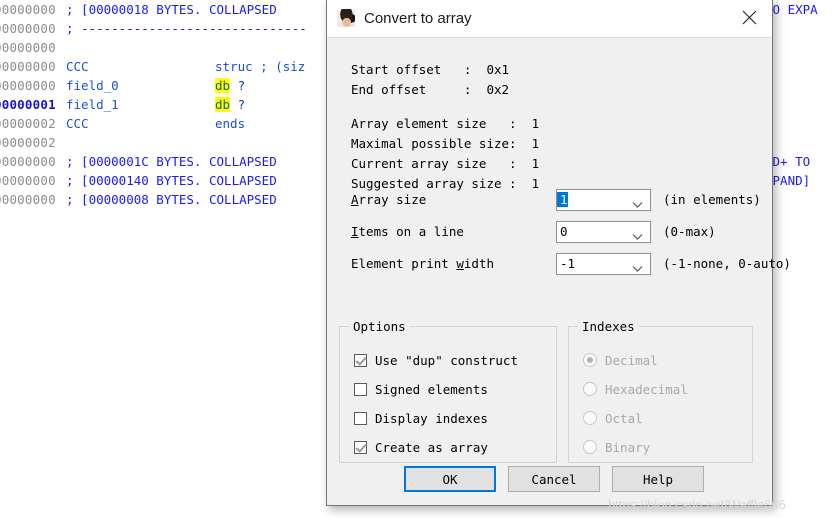 The height and width of the screenshot is (518, 835). I want to click on form-field-row: Items on a line 0 (0-max), so click(571, 231).